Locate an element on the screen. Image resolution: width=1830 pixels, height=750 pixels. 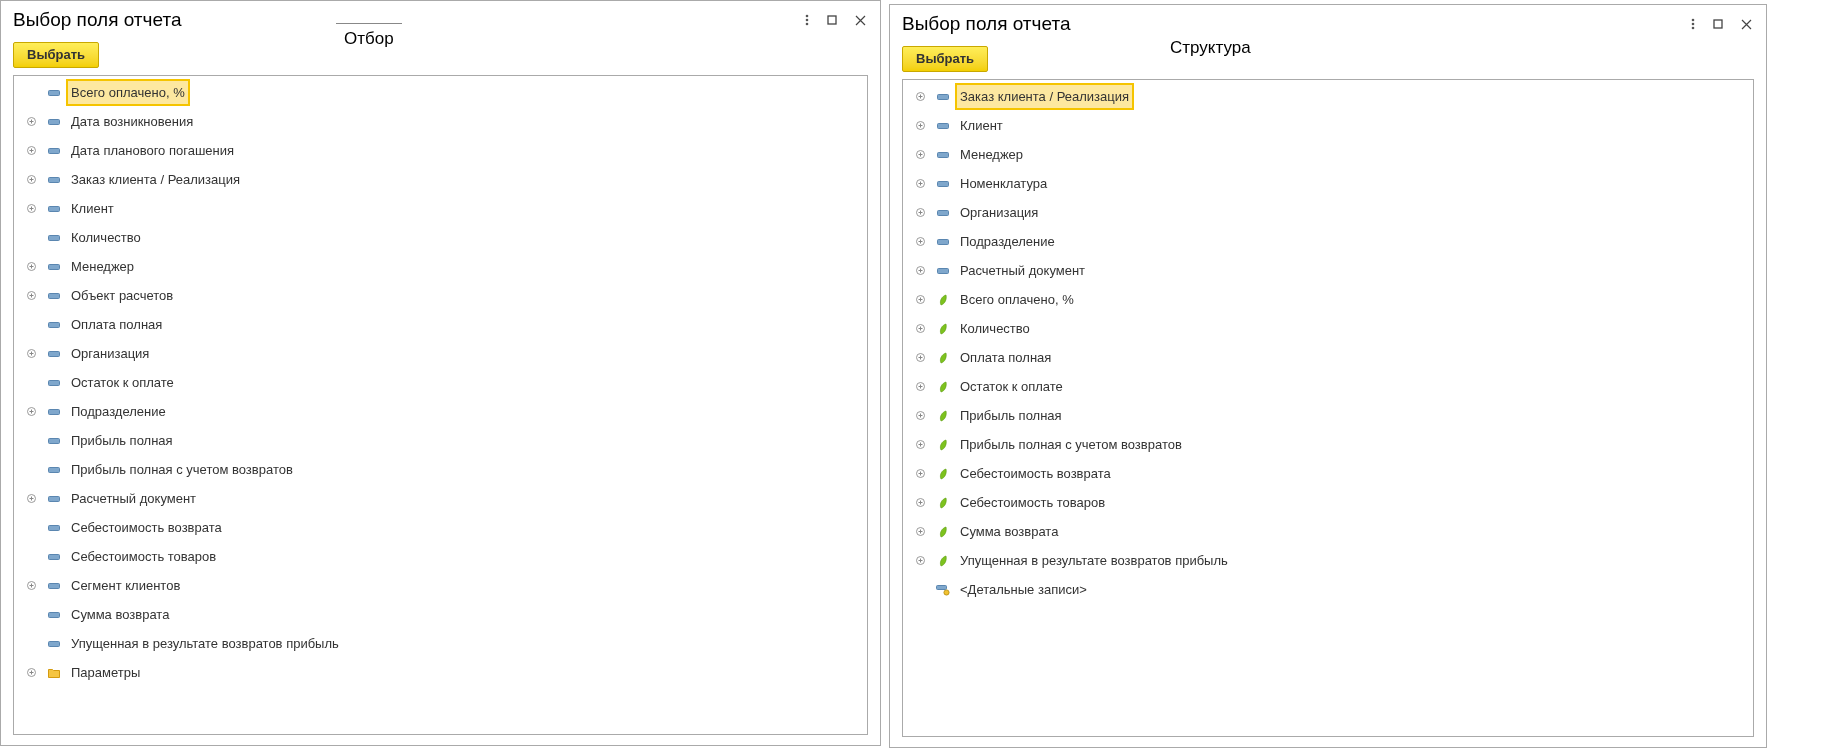
tree-item: <Детальные записи> is located at coordinates (1023, 589).